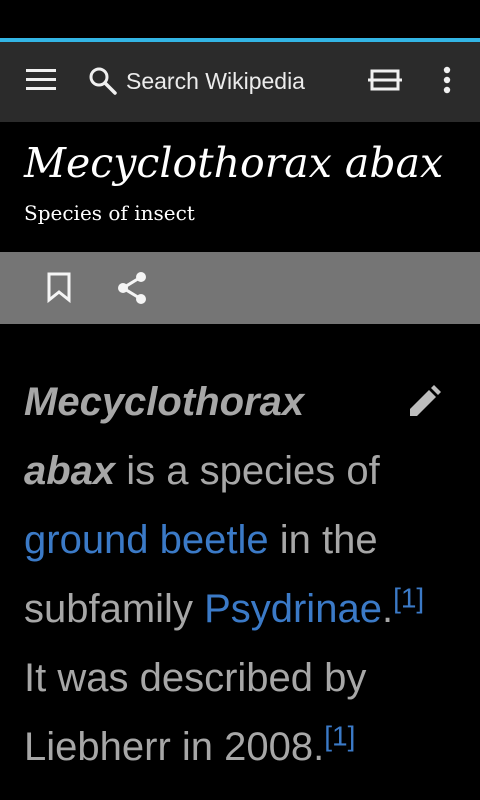 The width and height of the screenshot is (480, 800). I want to click on status-bar, so click(240, 19).